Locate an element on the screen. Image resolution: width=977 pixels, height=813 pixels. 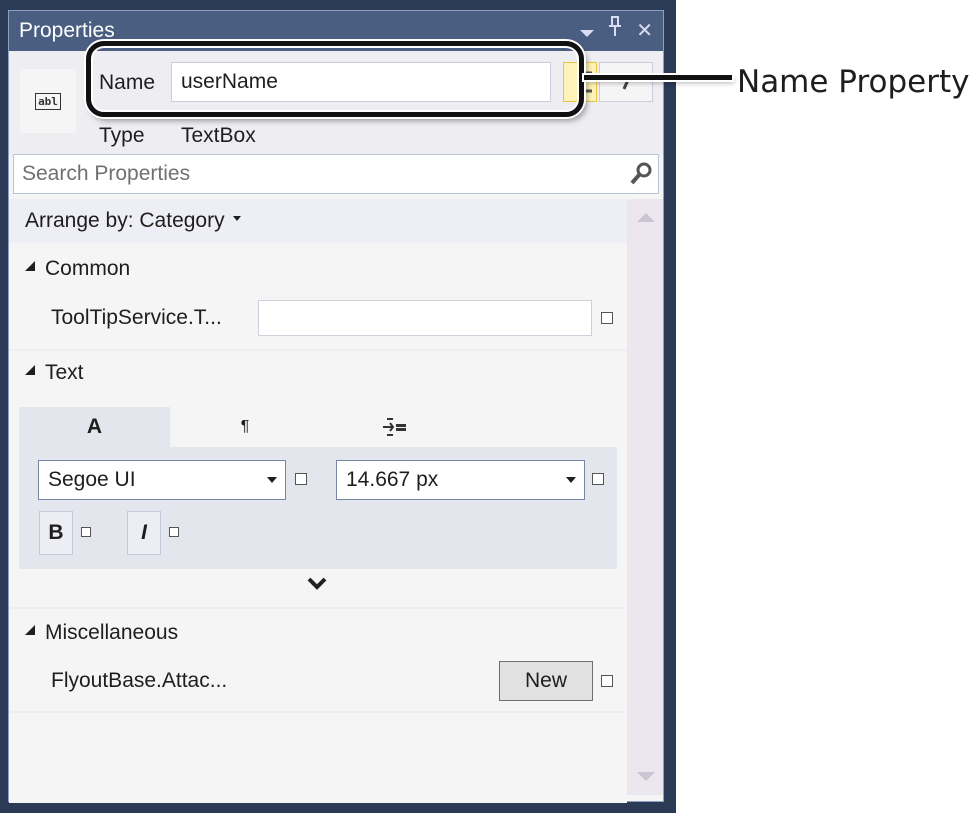
panel-title: Properties is located at coordinates (67, 30).